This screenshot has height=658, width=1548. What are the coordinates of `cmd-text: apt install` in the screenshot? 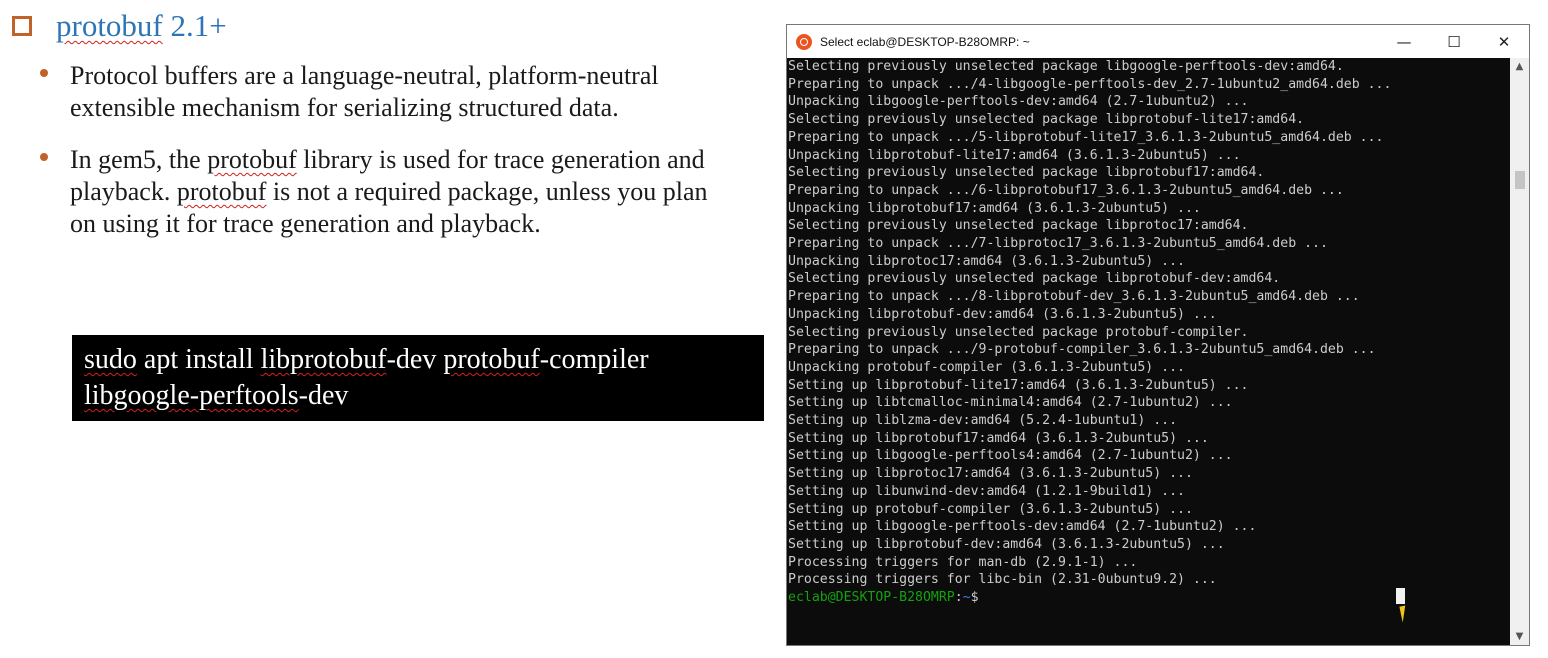 It's located at (198, 359).